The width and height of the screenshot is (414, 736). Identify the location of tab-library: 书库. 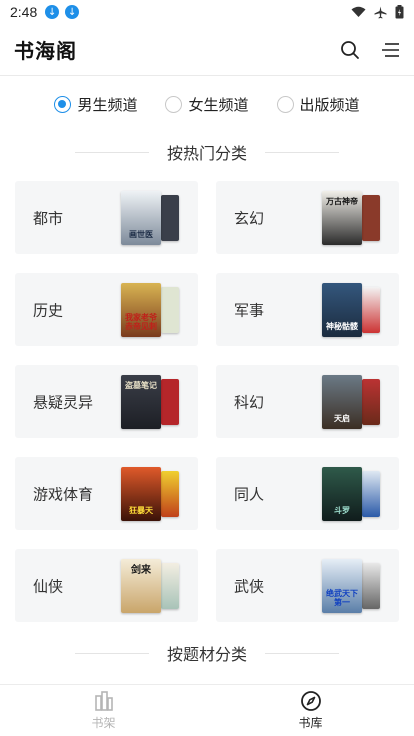
(310, 710).